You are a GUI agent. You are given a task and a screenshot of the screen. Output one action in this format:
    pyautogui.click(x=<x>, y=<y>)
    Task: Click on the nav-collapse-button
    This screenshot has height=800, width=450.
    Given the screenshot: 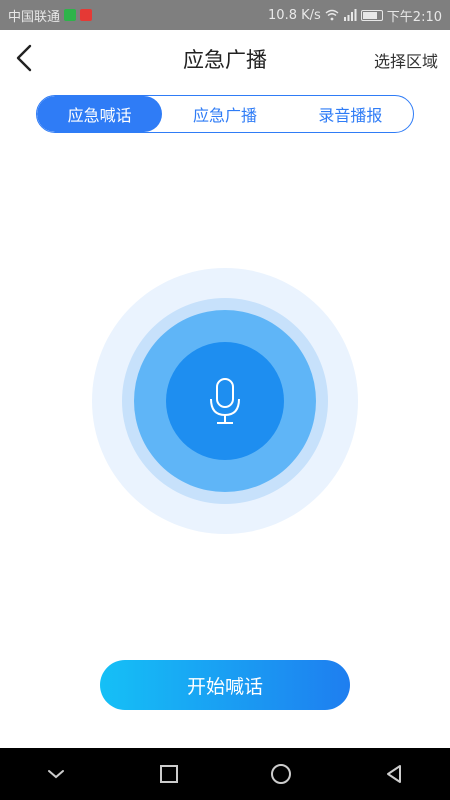 What is the action you would take?
    pyautogui.click(x=56, y=774)
    